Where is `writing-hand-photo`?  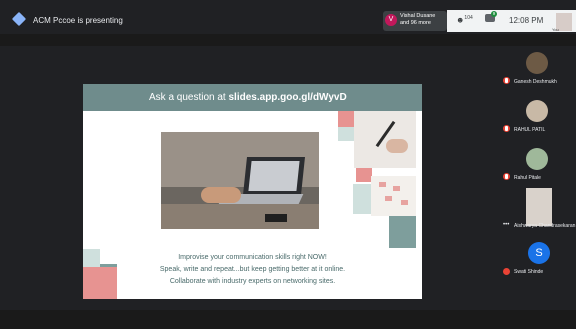
writing-hand-photo is located at coordinates (385, 139).